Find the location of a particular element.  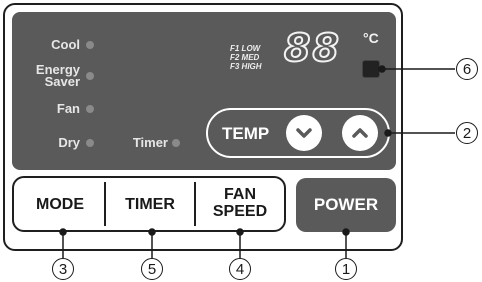

callout-temp: 2 is located at coordinates (467, 133).